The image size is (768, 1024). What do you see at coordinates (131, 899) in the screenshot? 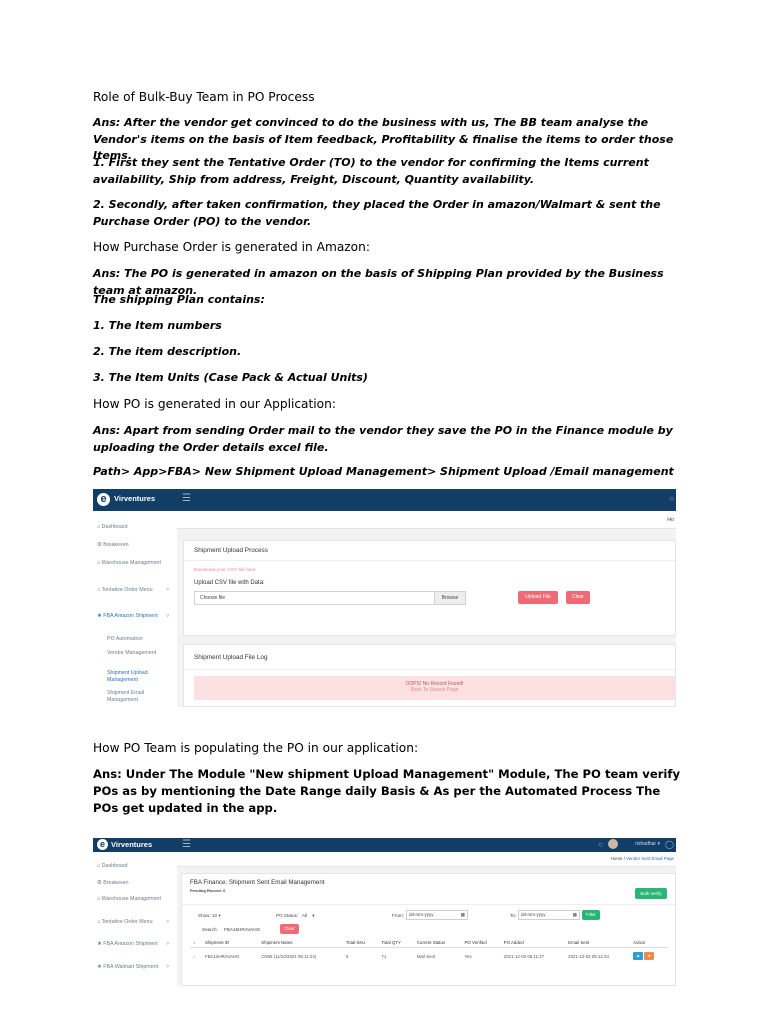
I see `sidebar-item-label: Warehouse Management` at bounding box center [131, 899].